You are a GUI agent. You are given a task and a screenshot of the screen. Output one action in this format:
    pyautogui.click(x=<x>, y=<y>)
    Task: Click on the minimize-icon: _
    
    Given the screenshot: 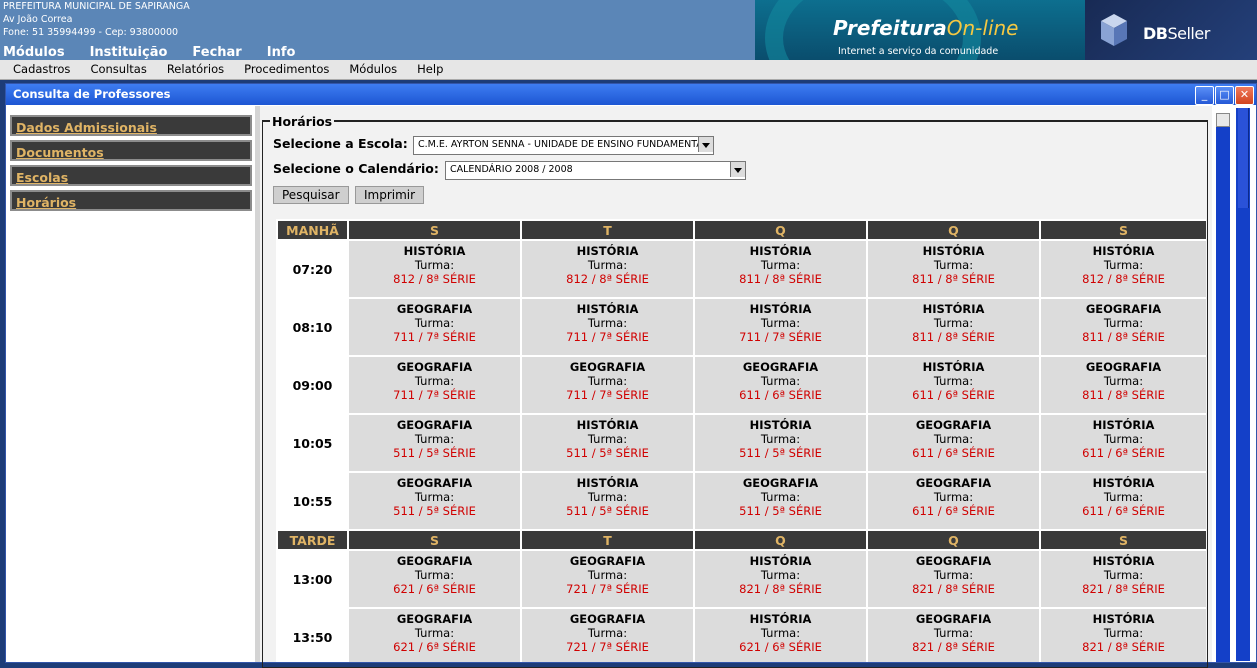 What is the action you would take?
    pyautogui.click(x=1204, y=95)
    